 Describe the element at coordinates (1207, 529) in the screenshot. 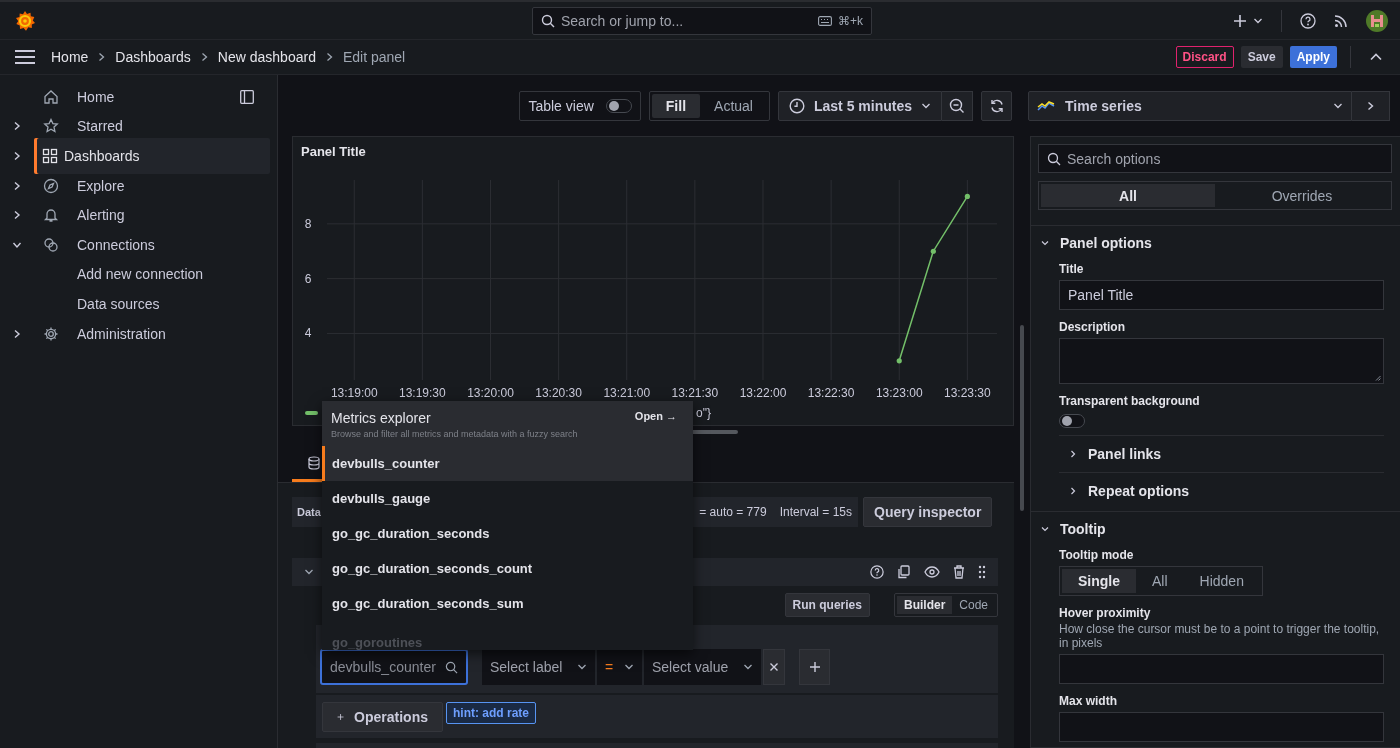

I see `section-header: Tooltip` at that location.